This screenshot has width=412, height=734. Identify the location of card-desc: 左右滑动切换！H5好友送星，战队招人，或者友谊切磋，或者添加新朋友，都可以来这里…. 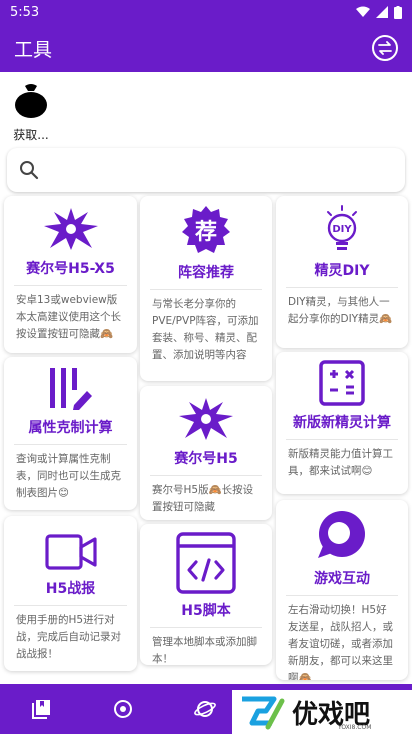
(340, 642).